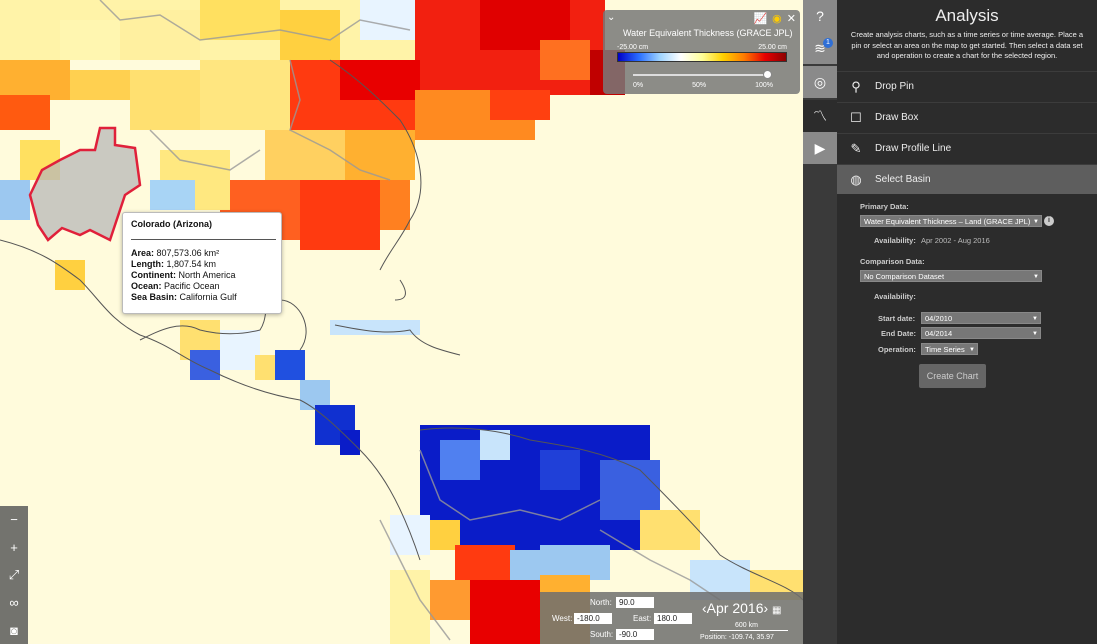 The image size is (1097, 644). Describe the element at coordinates (967, 117) in the screenshot. I see `tool-draw-box: ☐ Draw Box` at that location.